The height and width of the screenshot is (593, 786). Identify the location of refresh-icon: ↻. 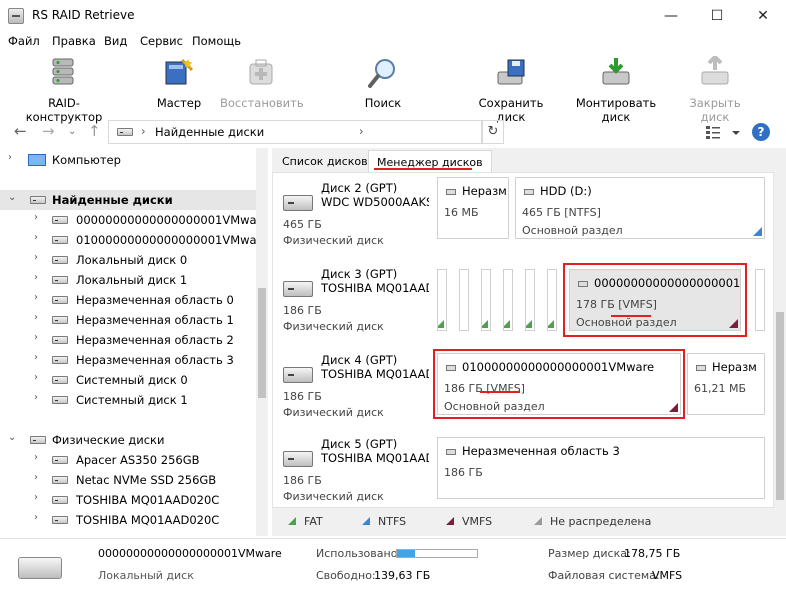
(493, 132).